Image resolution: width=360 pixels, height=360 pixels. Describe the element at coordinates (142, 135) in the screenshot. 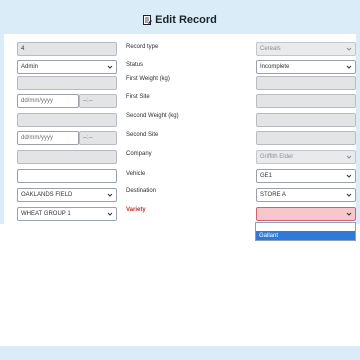

I see `second-site-label: Second Site` at that location.